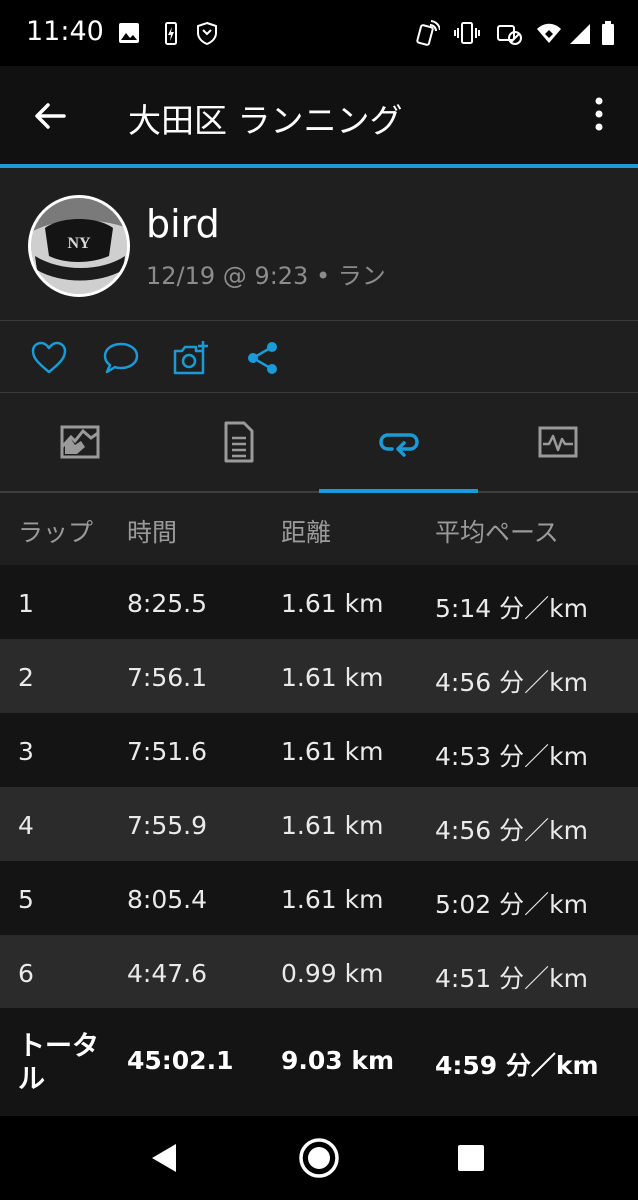  Describe the element at coordinates (26, 603) in the screenshot. I see `lap-number: 1` at that location.